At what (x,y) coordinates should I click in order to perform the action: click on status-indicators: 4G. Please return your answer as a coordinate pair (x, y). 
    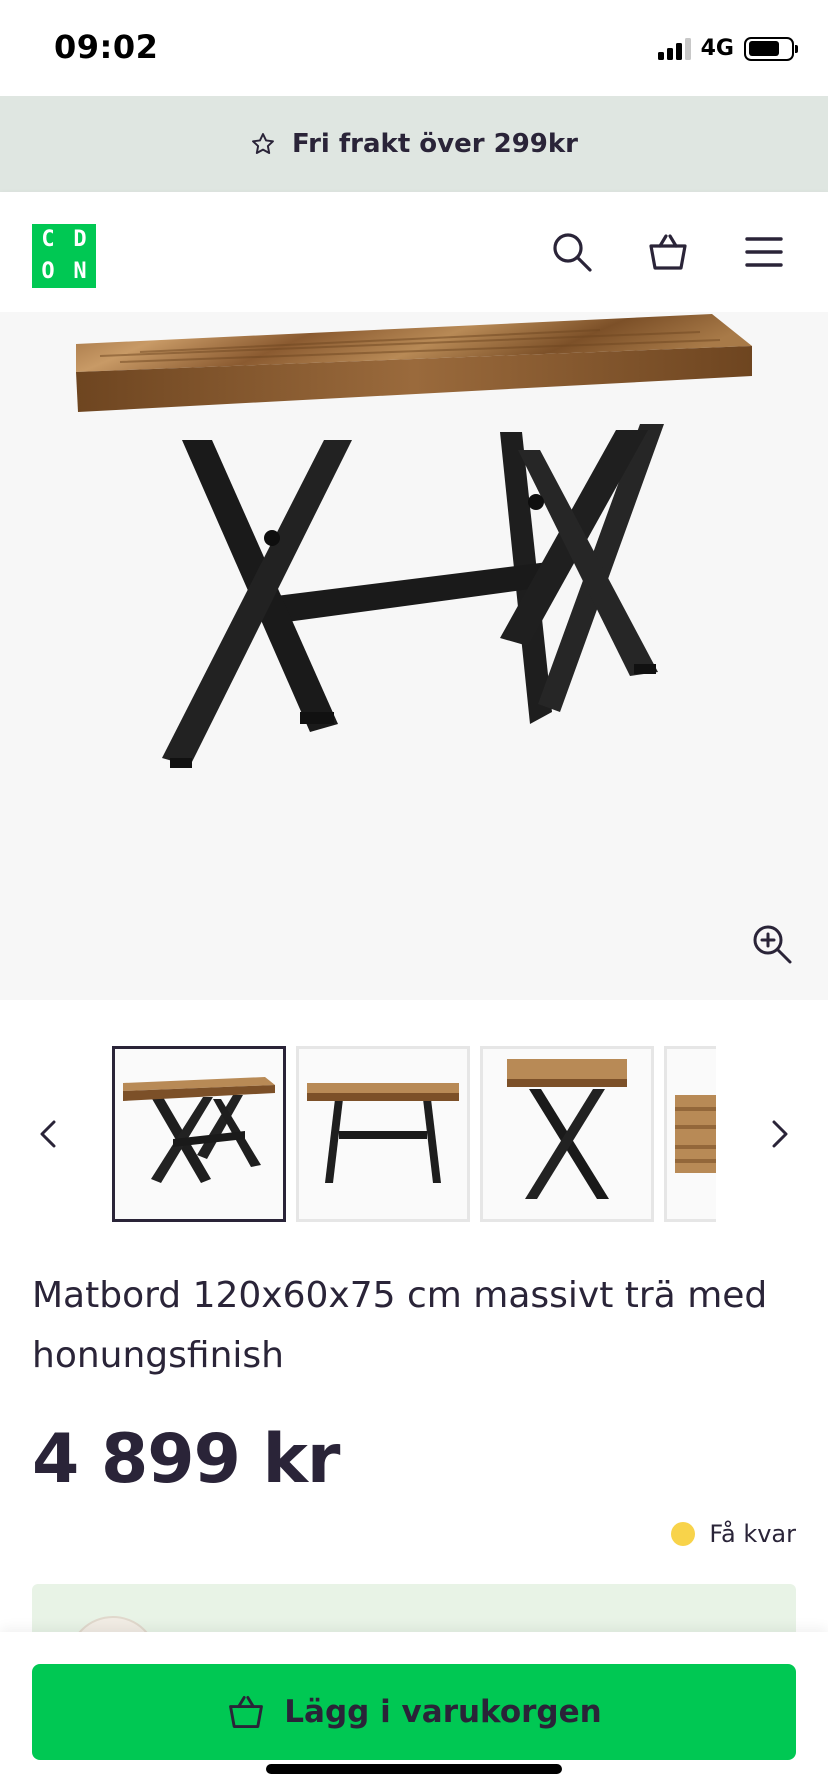
    Looking at the image, I should click on (727, 48).